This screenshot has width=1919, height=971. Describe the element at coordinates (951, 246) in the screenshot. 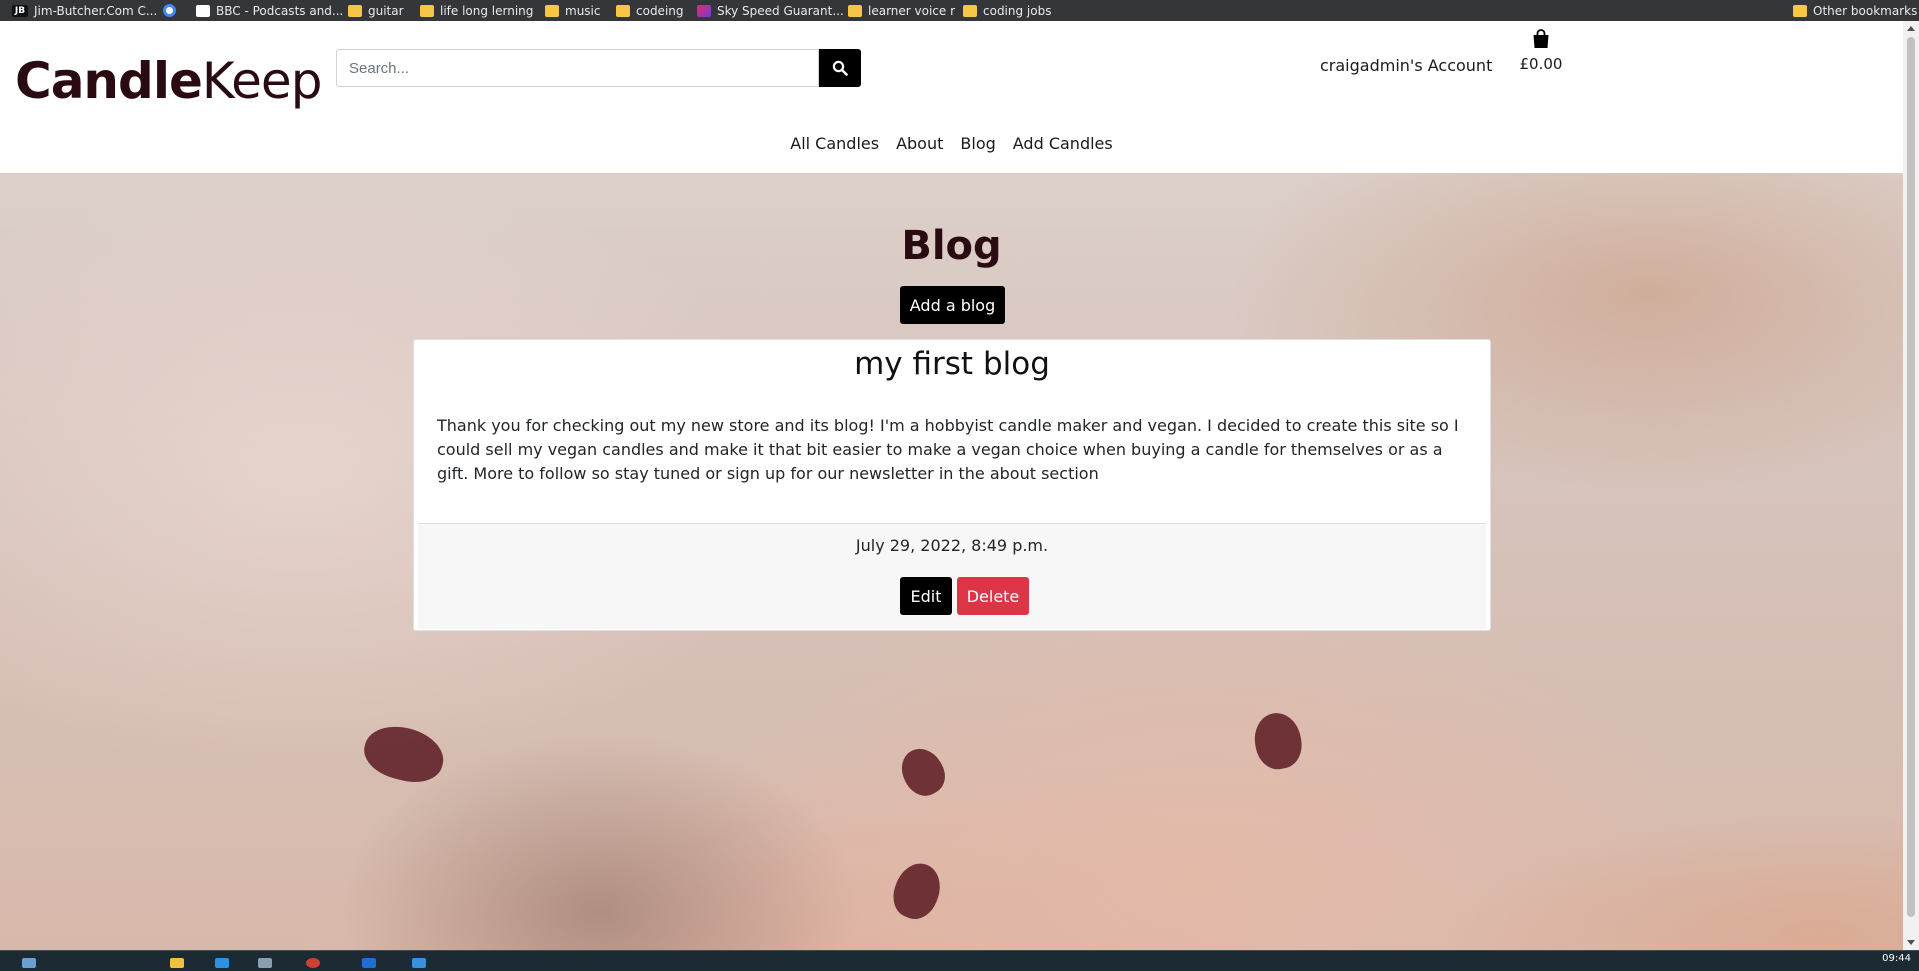

I see `page-title: Blog` at that location.